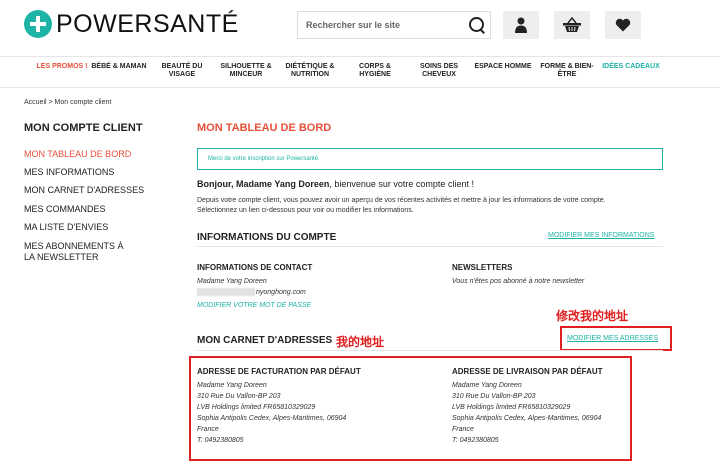 This screenshot has width=720, height=467. Describe the element at coordinates (265, 340) in the screenshot. I see `address-book-title: MON CARNET D'ADRESSES` at that location.